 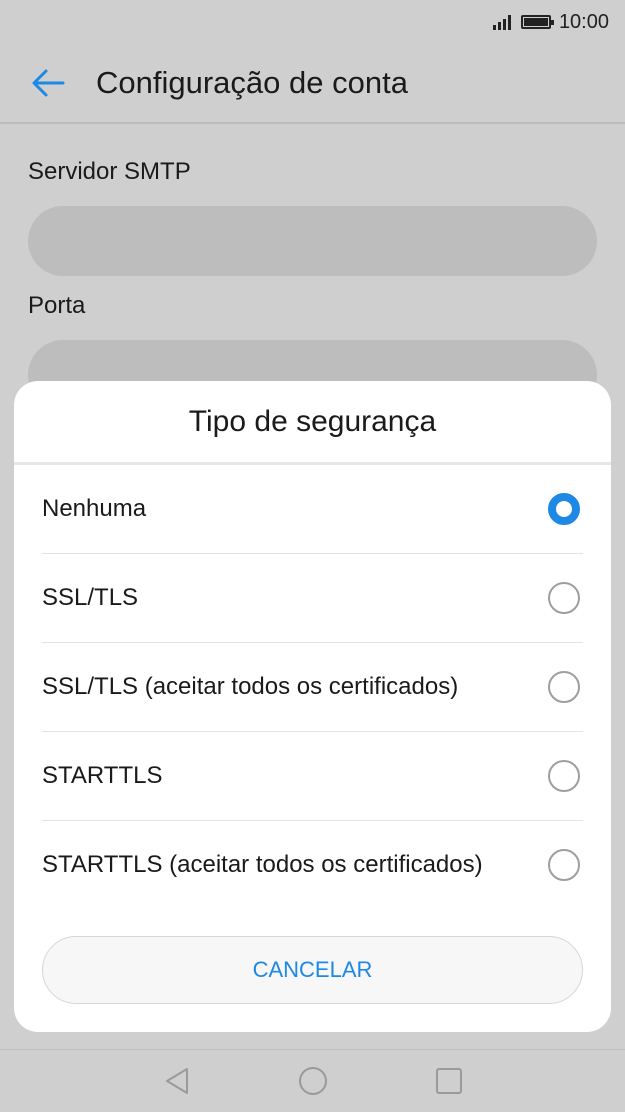 I want to click on recents-square-icon, so click(x=448, y=1081).